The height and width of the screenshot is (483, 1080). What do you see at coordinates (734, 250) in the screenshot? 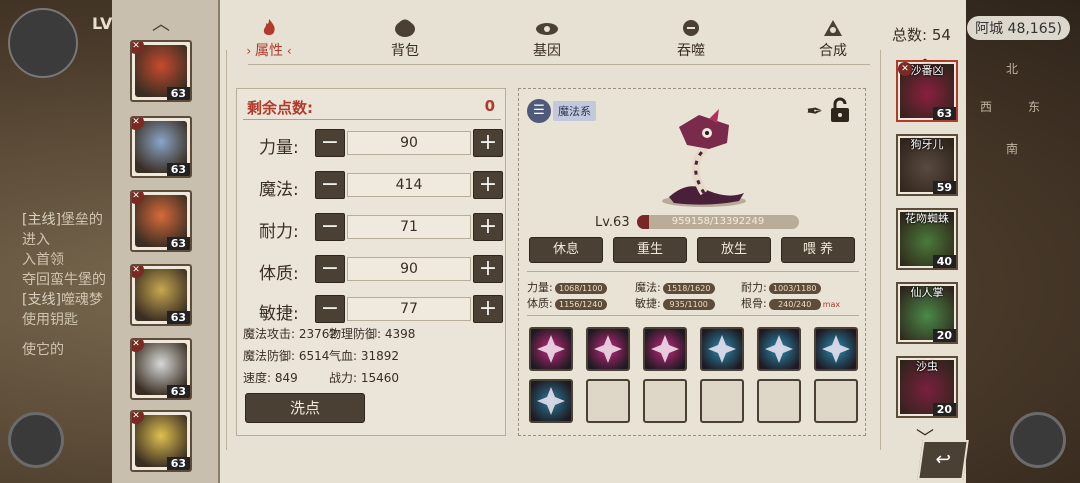
I see `release-button: 放生` at bounding box center [734, 250].